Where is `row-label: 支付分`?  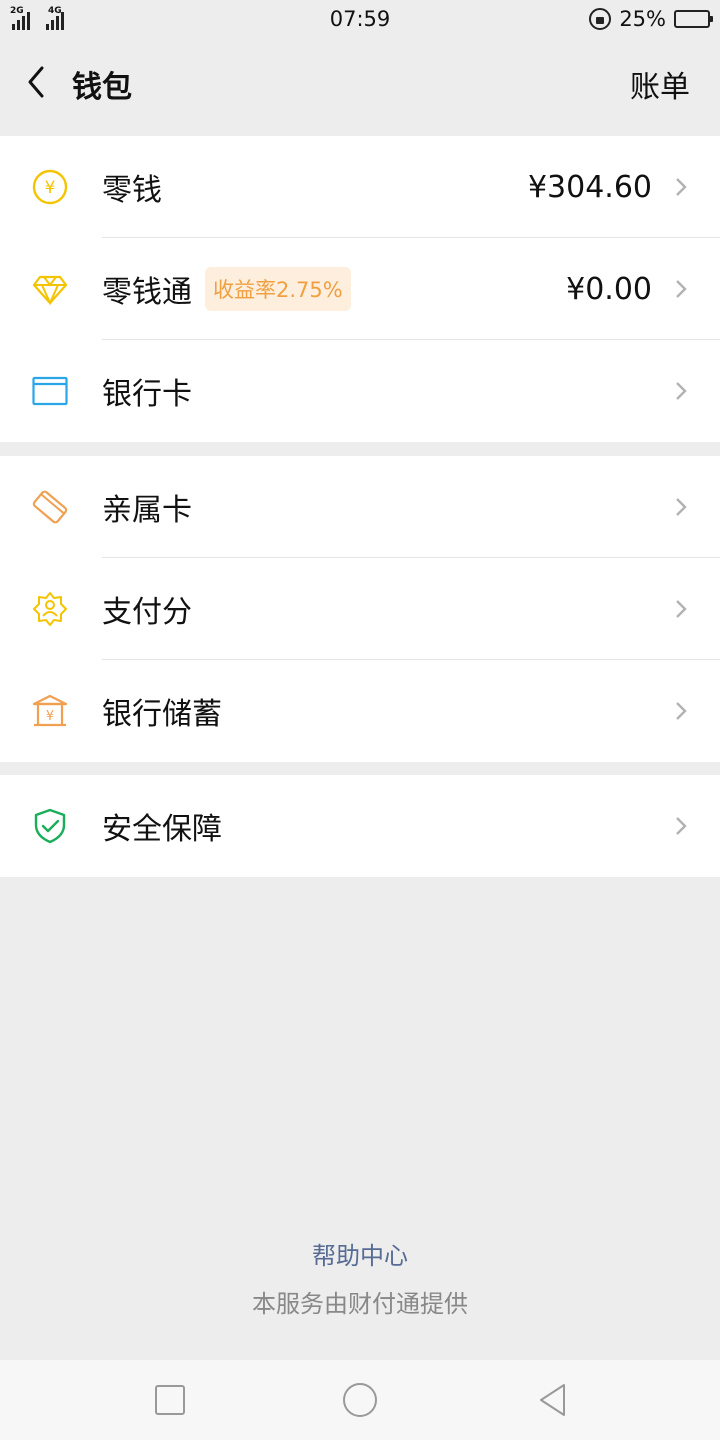 row-label: 支付分 is located at coordinates (147, 612).